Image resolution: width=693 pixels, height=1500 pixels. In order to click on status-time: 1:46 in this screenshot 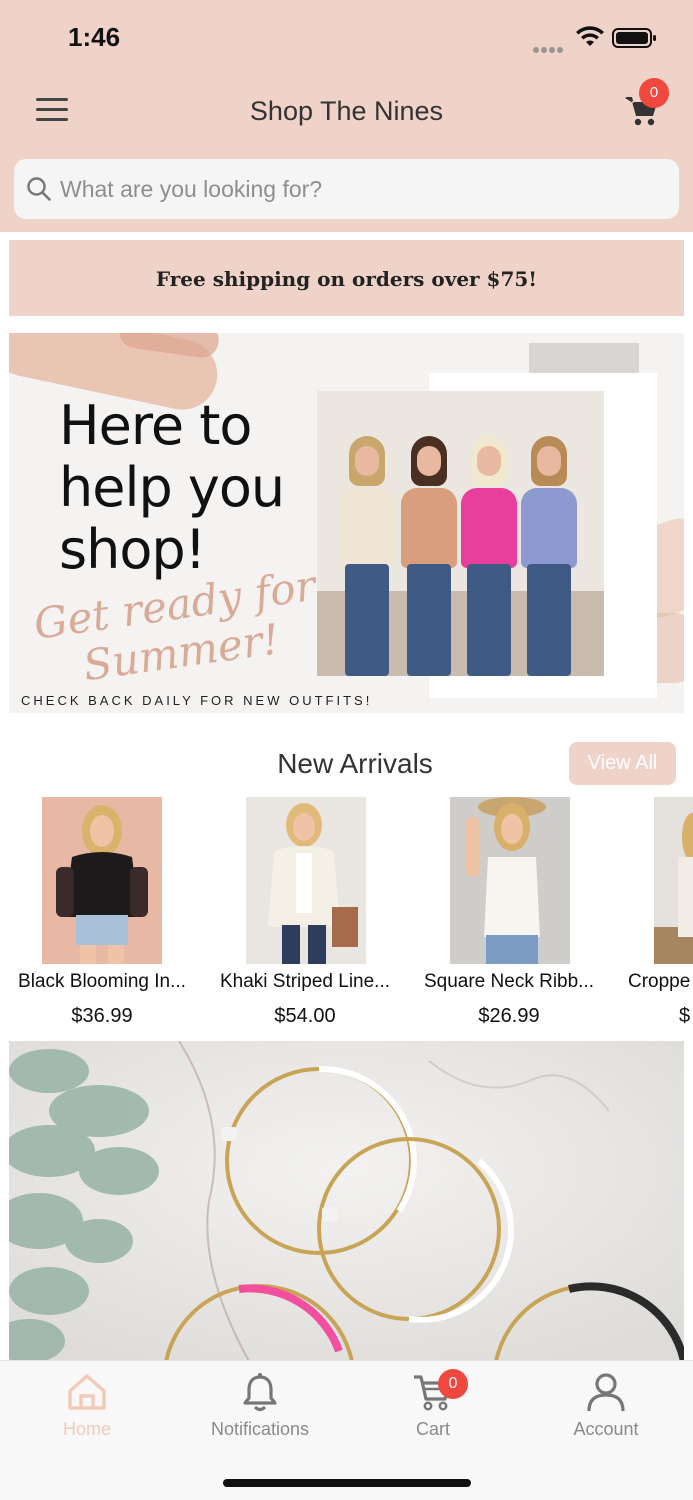, I will do `click(94, 37)`.